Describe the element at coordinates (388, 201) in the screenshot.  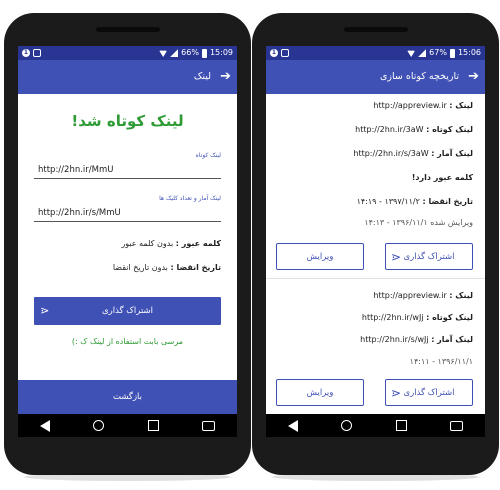
I see `expire-value: ۱۳۹۷/۱۱/۲ - ۱۴:۱۹` at that location.